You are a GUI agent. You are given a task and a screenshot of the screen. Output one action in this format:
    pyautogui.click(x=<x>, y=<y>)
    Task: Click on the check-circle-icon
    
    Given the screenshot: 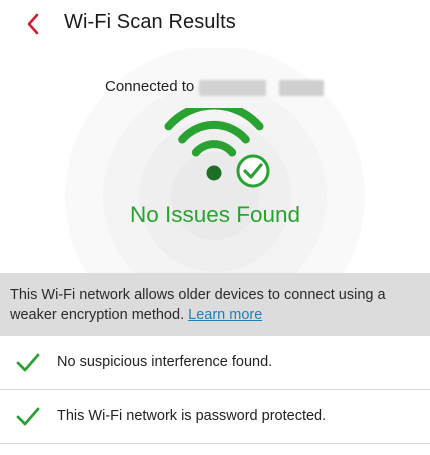 What is the action you would take?
    pyautogui.click(x=253, y=171)
    